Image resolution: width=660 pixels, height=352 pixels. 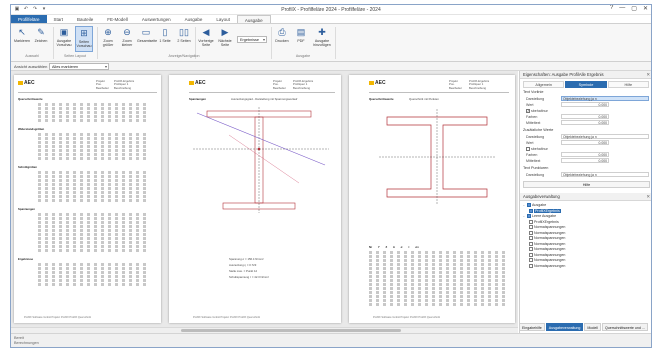 What do you see at coordinates (386, 247) in the screenshot?
I see `th: Z` at bounding box center [386, 247].